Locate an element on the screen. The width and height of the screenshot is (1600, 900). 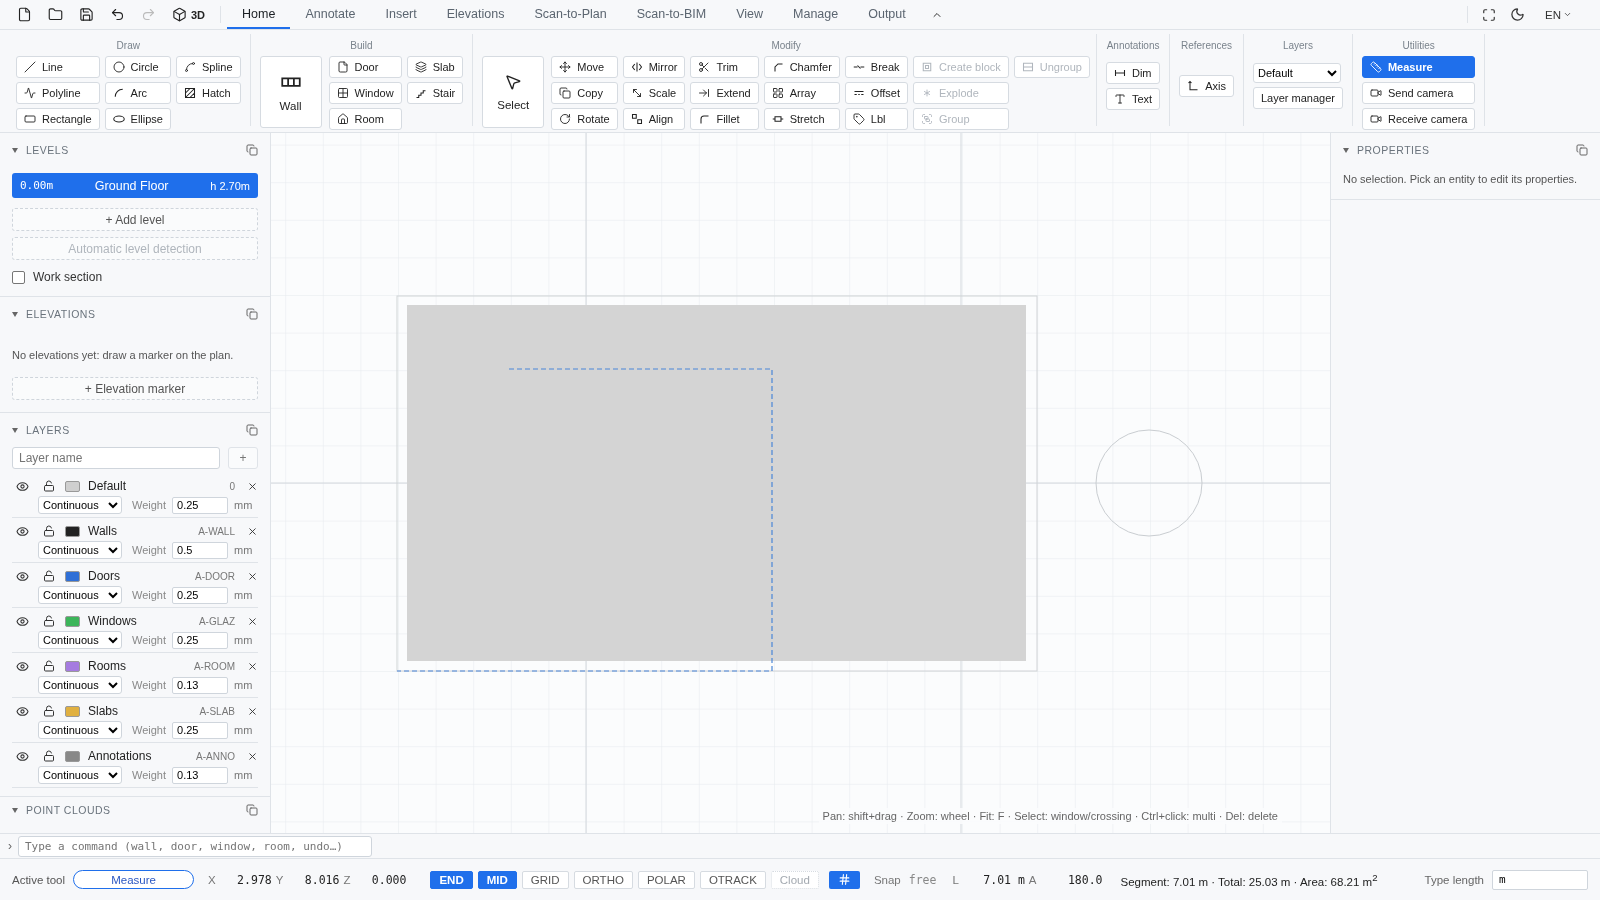
layer-name-field: Layer name is located at coordinates (116, 458).